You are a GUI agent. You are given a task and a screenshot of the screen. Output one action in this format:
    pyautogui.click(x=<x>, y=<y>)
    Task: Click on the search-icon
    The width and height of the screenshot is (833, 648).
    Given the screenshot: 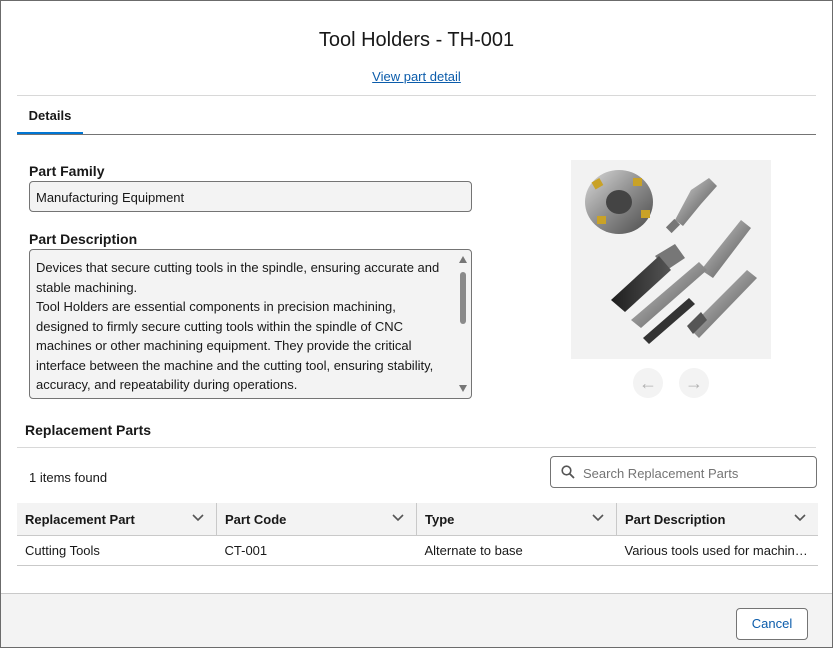 What is the action you would take?
    pyautogui.click(x=568, y=474)
    